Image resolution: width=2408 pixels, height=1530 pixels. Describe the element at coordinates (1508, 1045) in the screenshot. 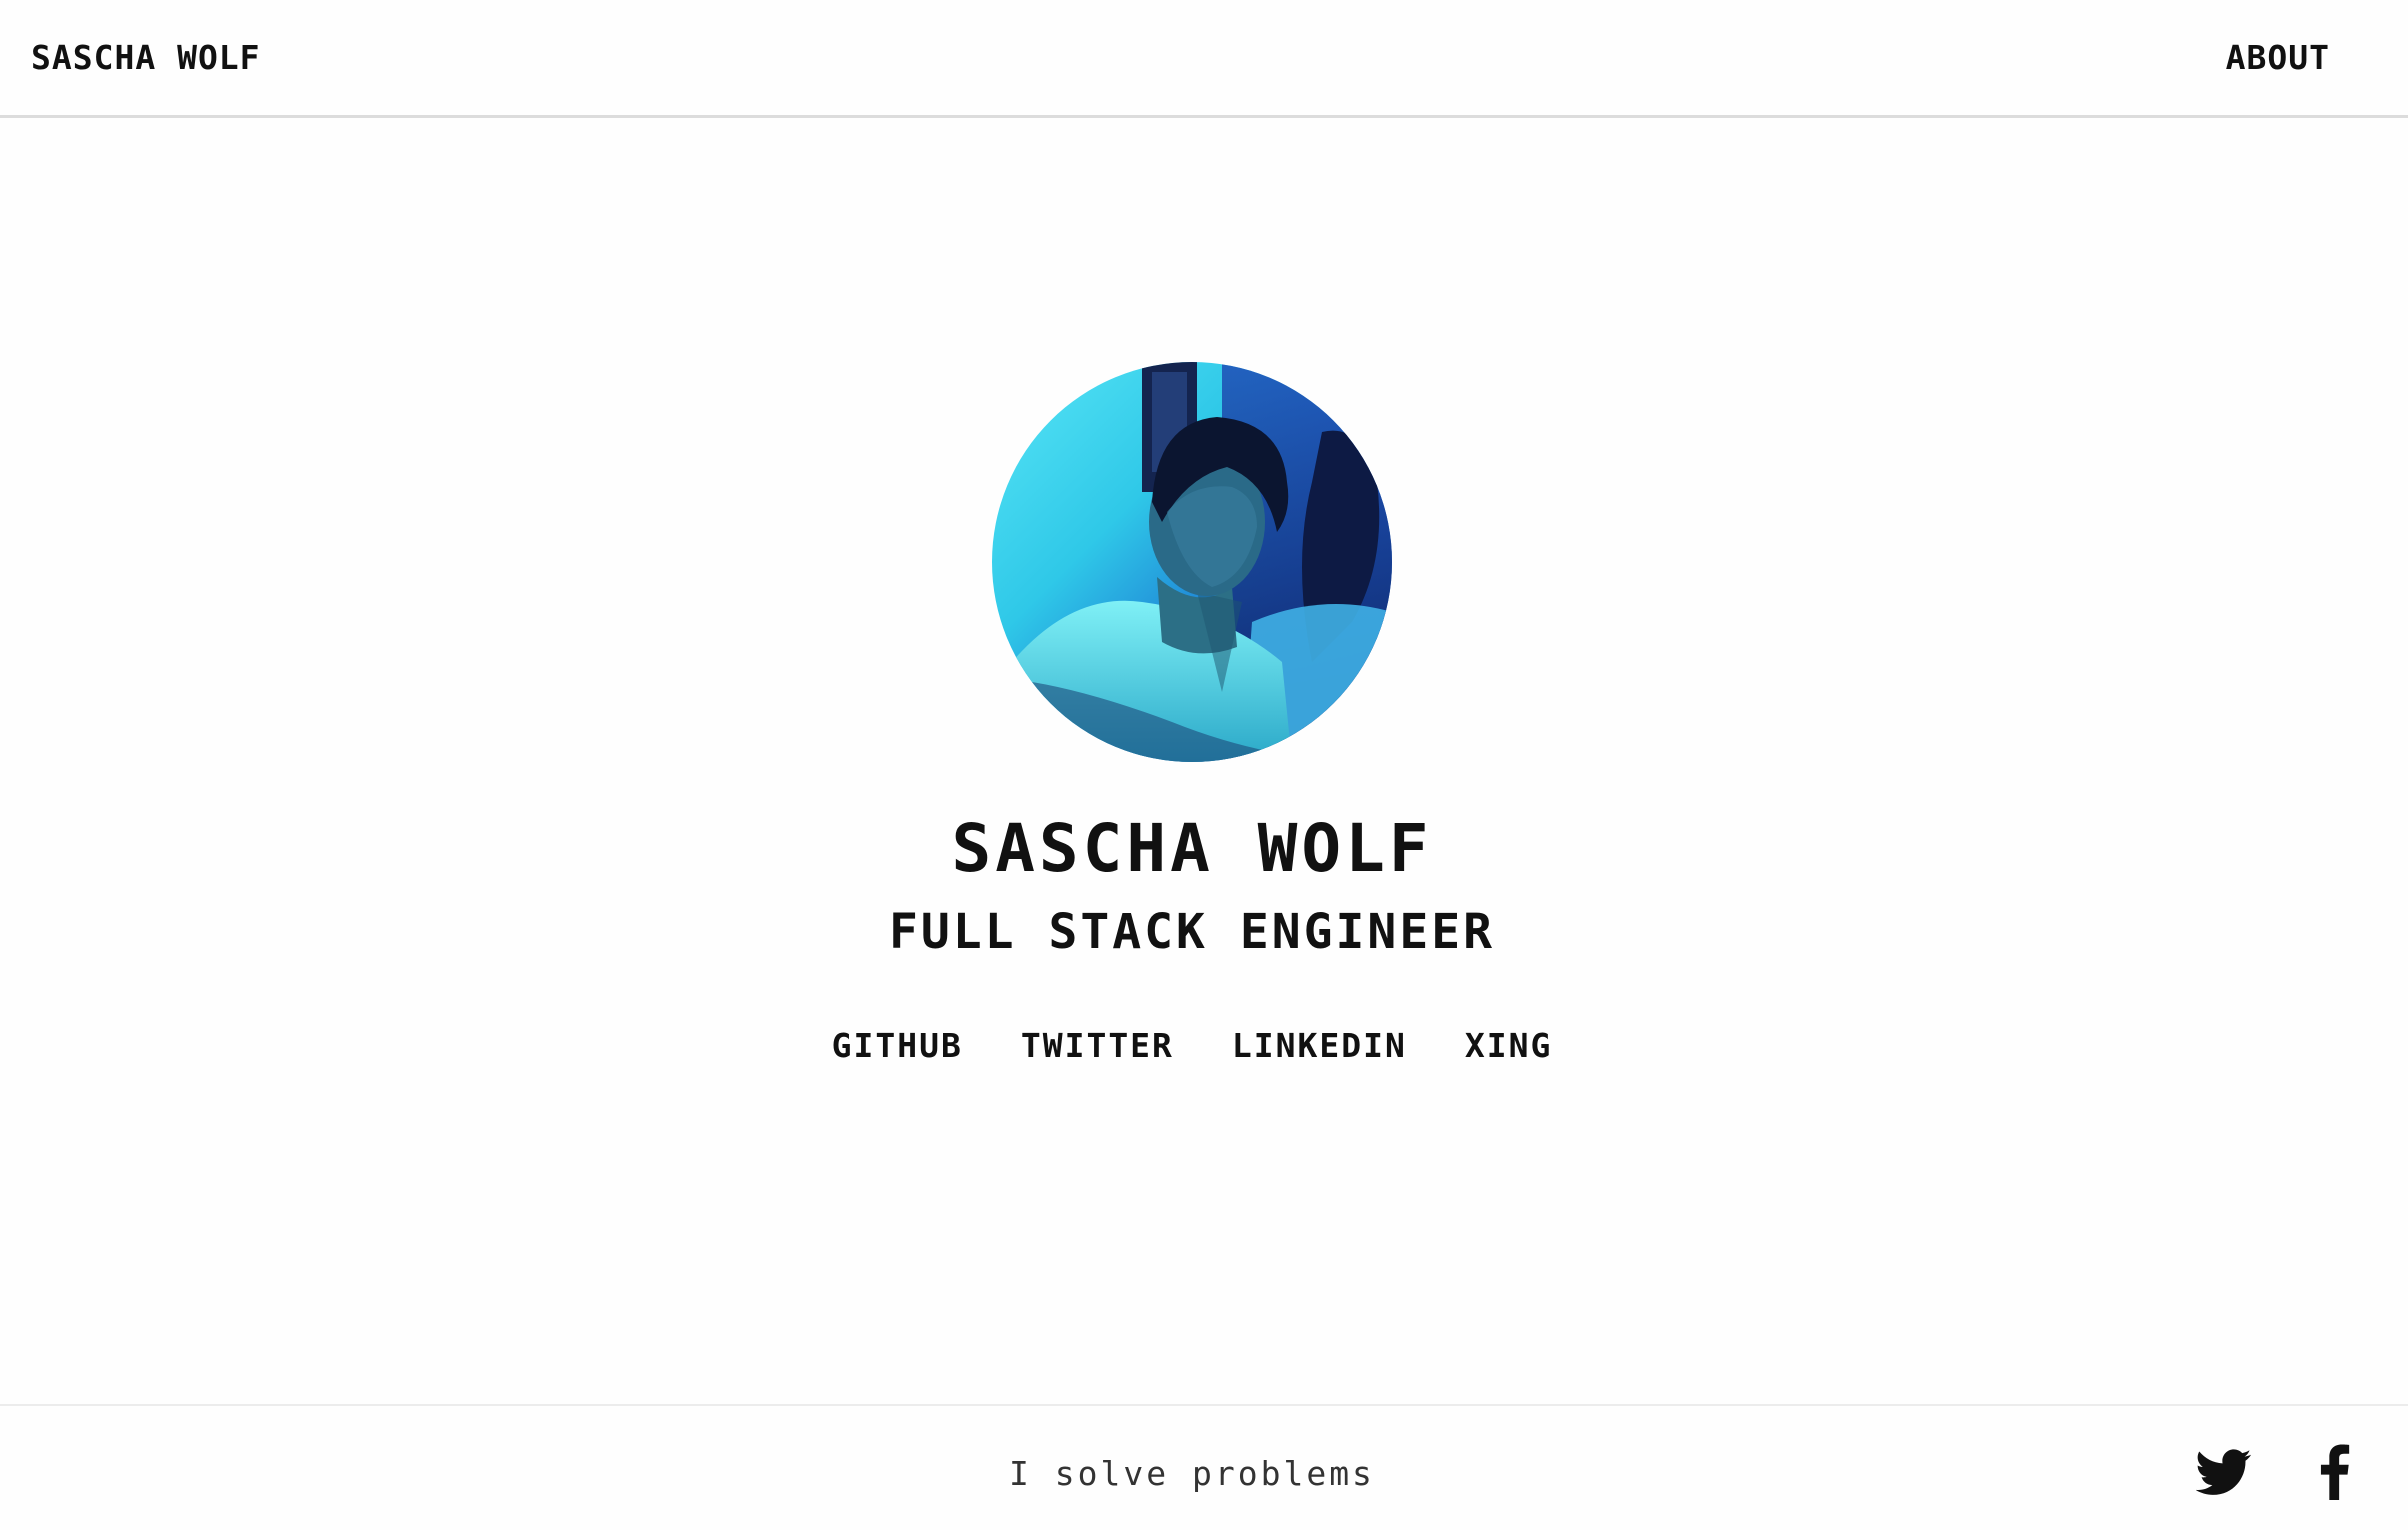

I see `xing-link: XING` at that location.